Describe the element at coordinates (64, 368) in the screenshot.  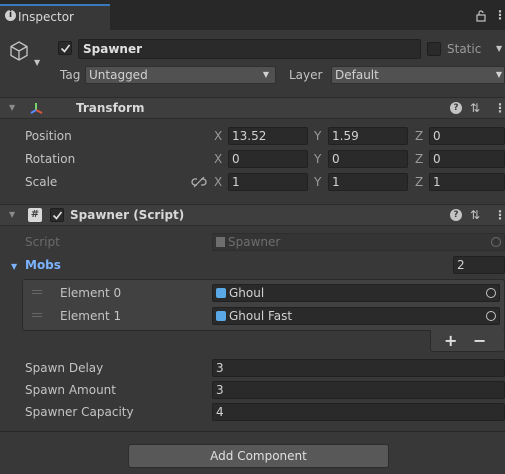
I see `spawn-delay-label: Spawn Delay` at that location.